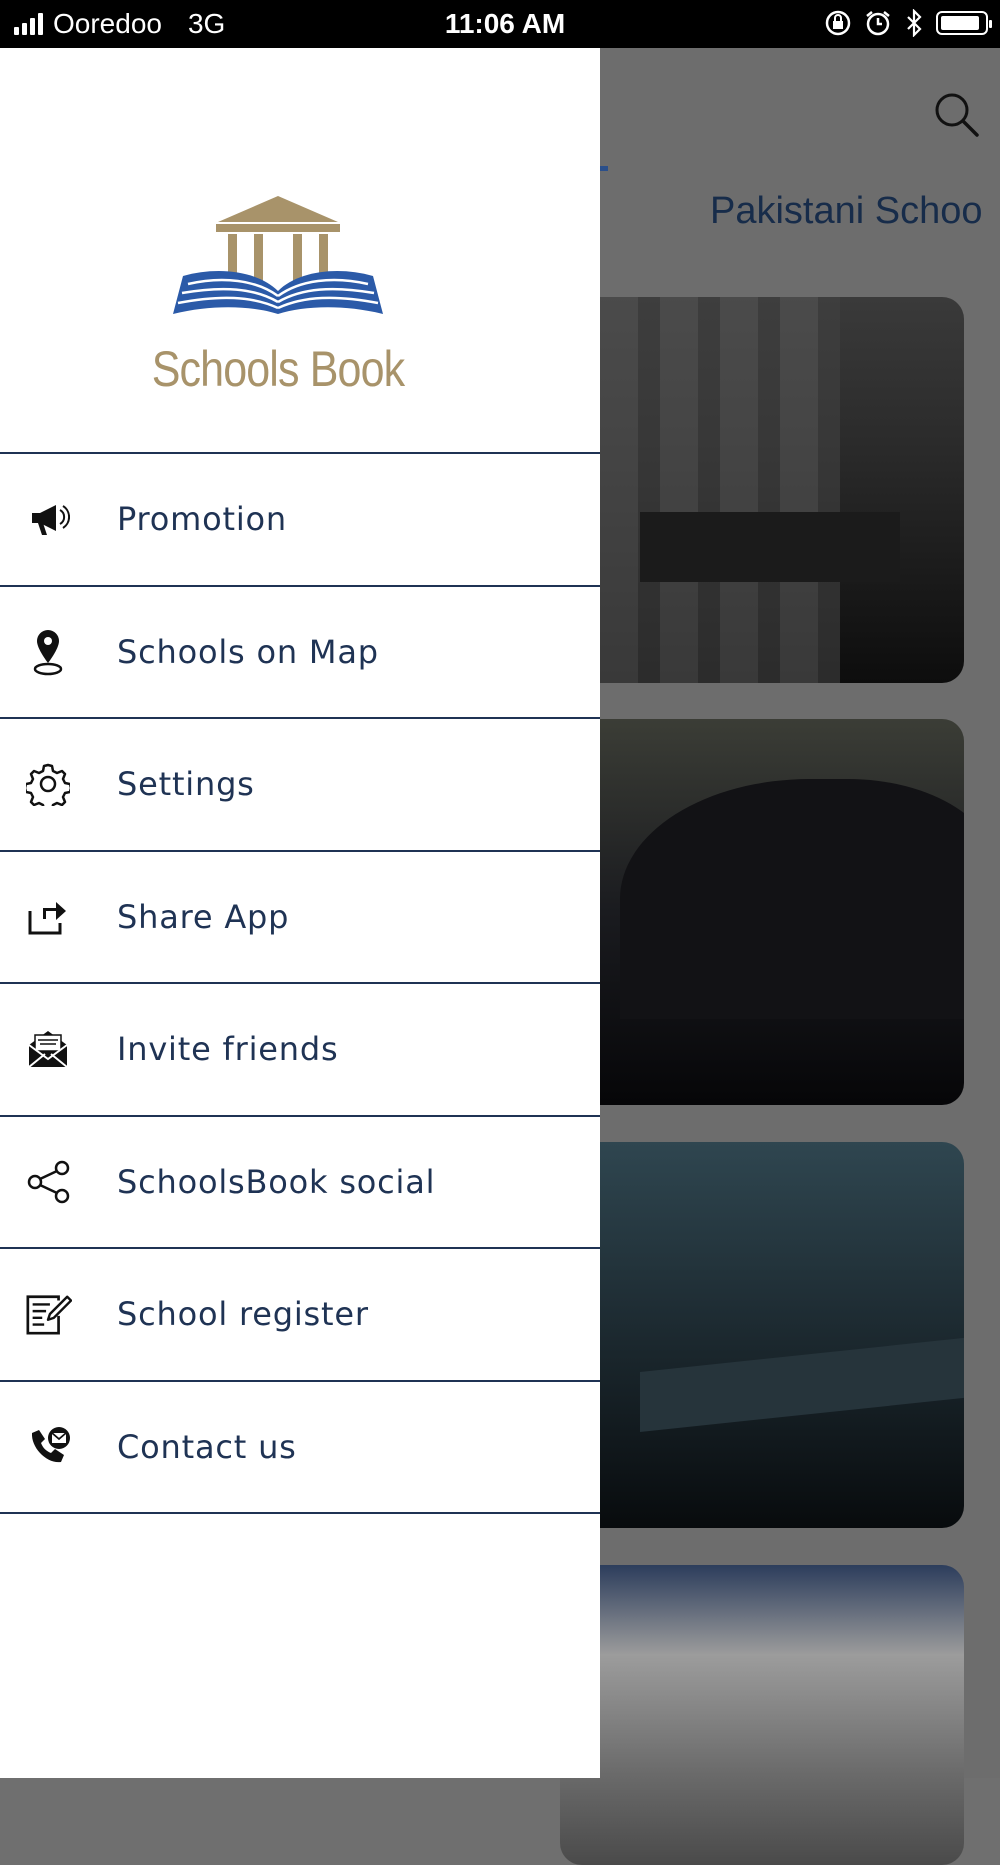 This screenshot has height=1865, width=1000. Describe the element at coordinates (48, 1447) in the screenshot. I see `phone-mail-icon` at that location.